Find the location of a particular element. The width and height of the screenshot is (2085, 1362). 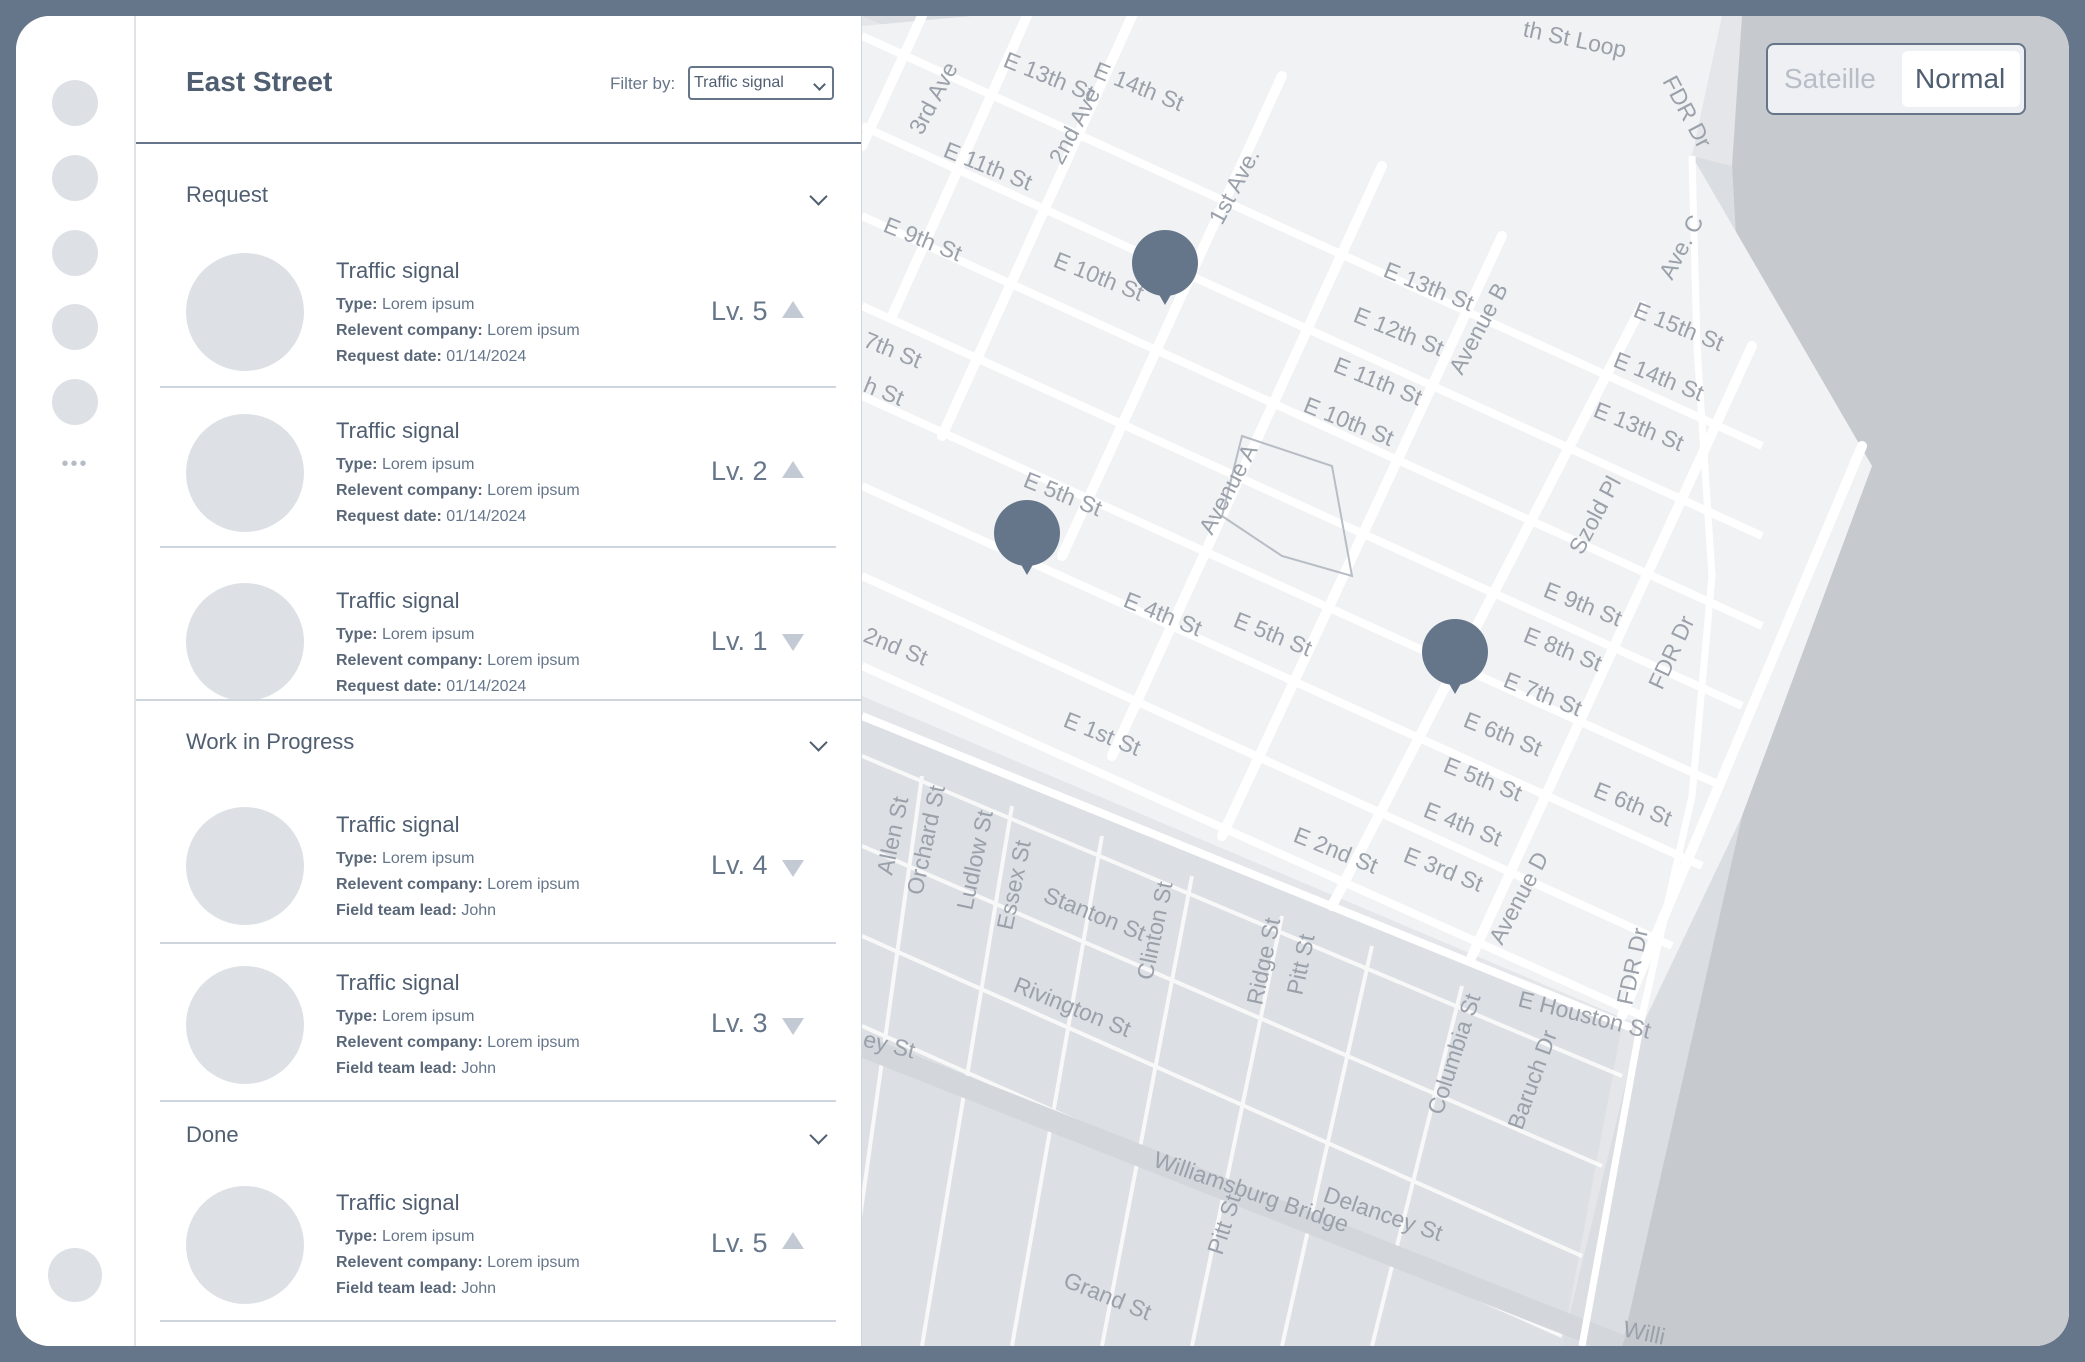

nav-rail: ••• is located at coordinates (76, 681).